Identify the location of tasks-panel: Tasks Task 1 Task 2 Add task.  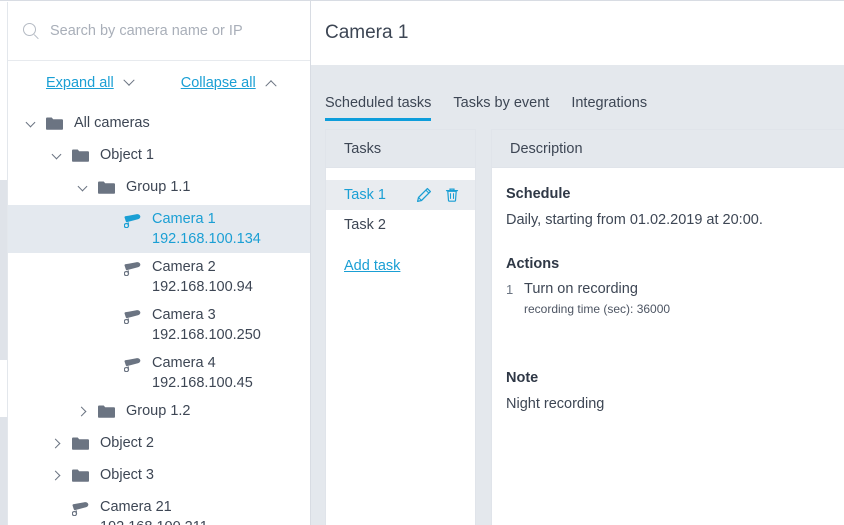
(400, 327).